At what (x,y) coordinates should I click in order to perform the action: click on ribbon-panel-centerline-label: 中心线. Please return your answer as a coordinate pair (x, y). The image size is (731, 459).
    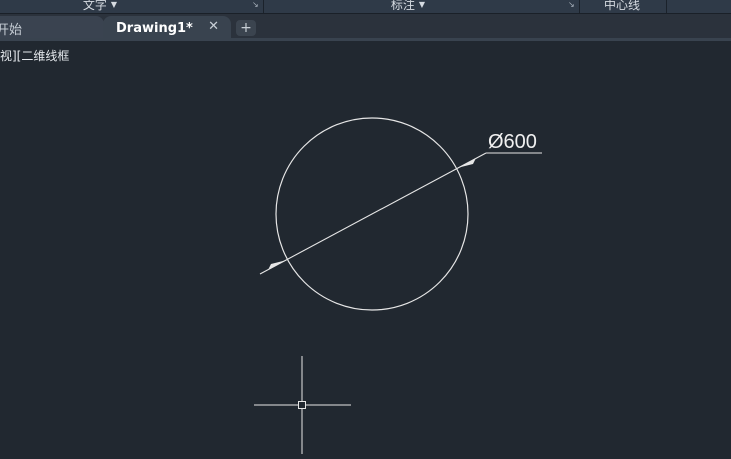
    Looking at the image, I should click on (621, 6).